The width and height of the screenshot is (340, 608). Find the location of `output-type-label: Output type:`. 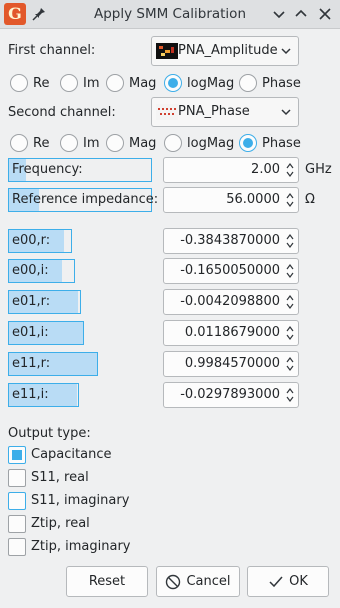

output-type-label: Output type: is located at coordinates (49, 433).